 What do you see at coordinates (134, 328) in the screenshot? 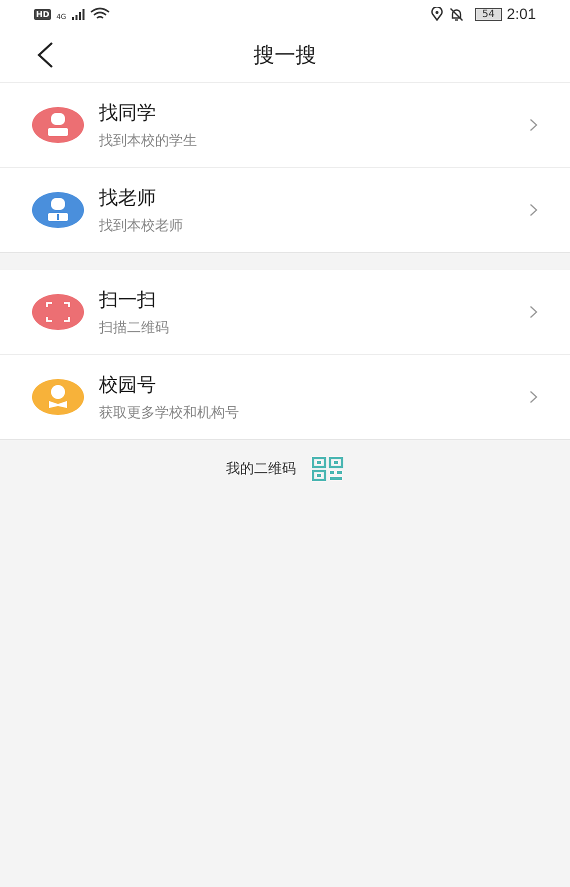
I see `item-subtitle: 扫描二维码` at bounding box center [134, 328].